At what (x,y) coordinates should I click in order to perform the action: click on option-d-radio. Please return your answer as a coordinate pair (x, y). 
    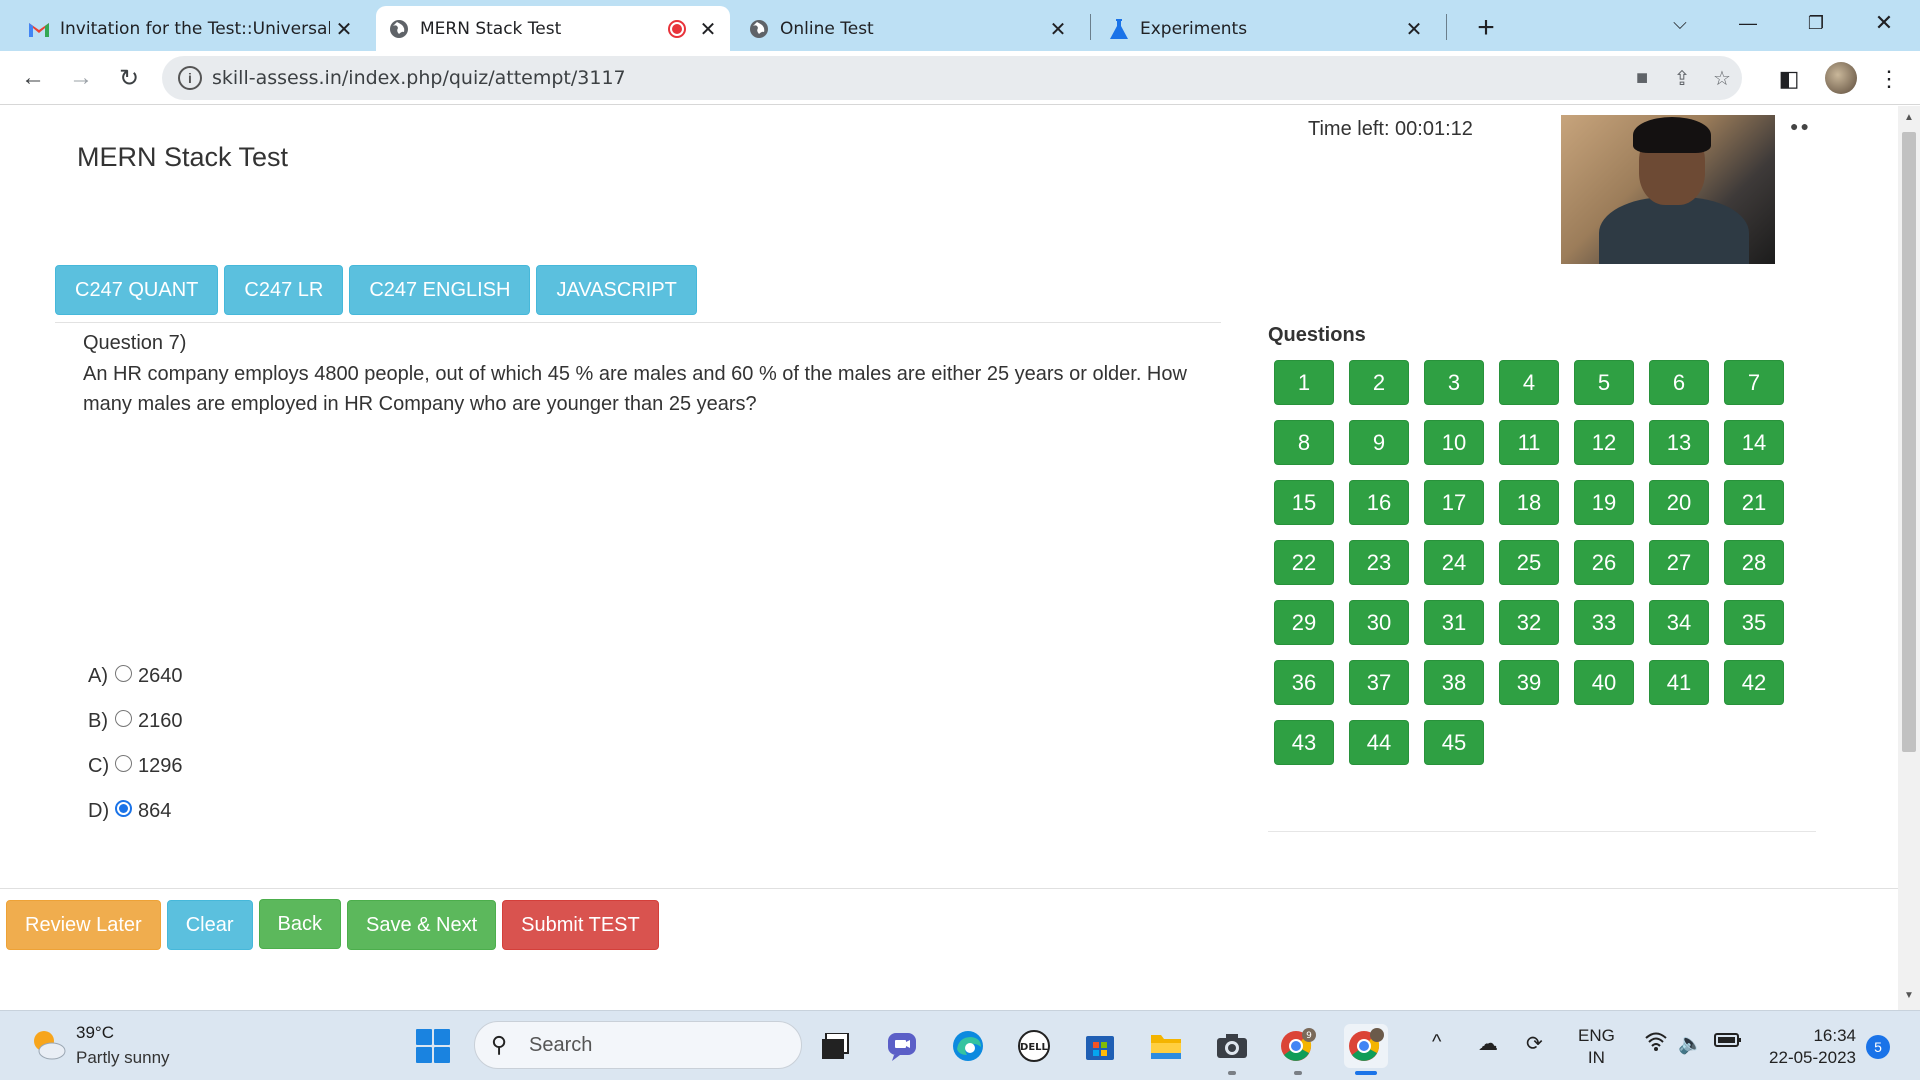
    Looking at the image, I should click on (123, 808).